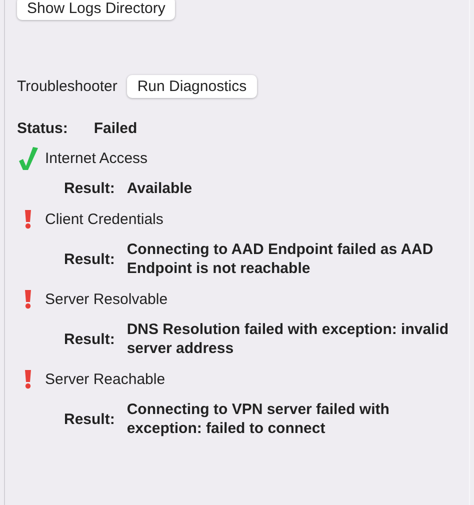 The width and height of the screenshot is (474, 505). I want to click on result-text: Connecting to AAD Endpoint failed as AAD Endpoint is not reachable, so click(280, 259).